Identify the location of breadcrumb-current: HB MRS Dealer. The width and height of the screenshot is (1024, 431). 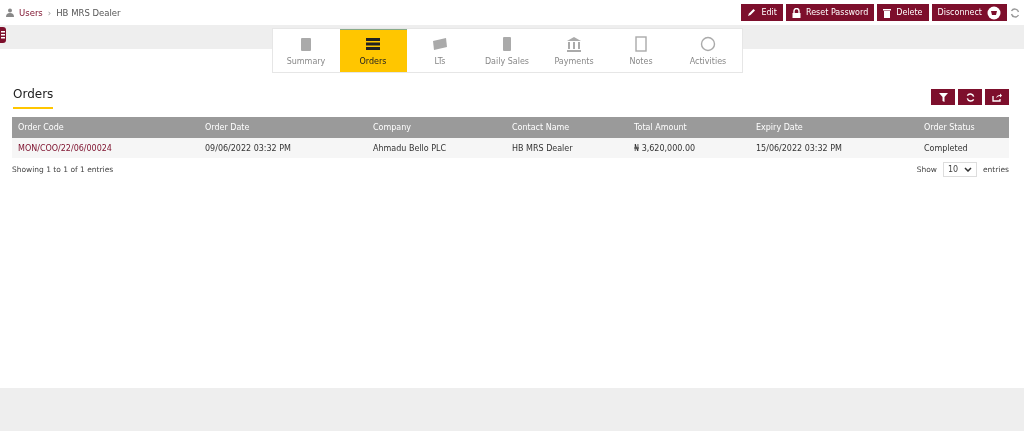
(88, 12).